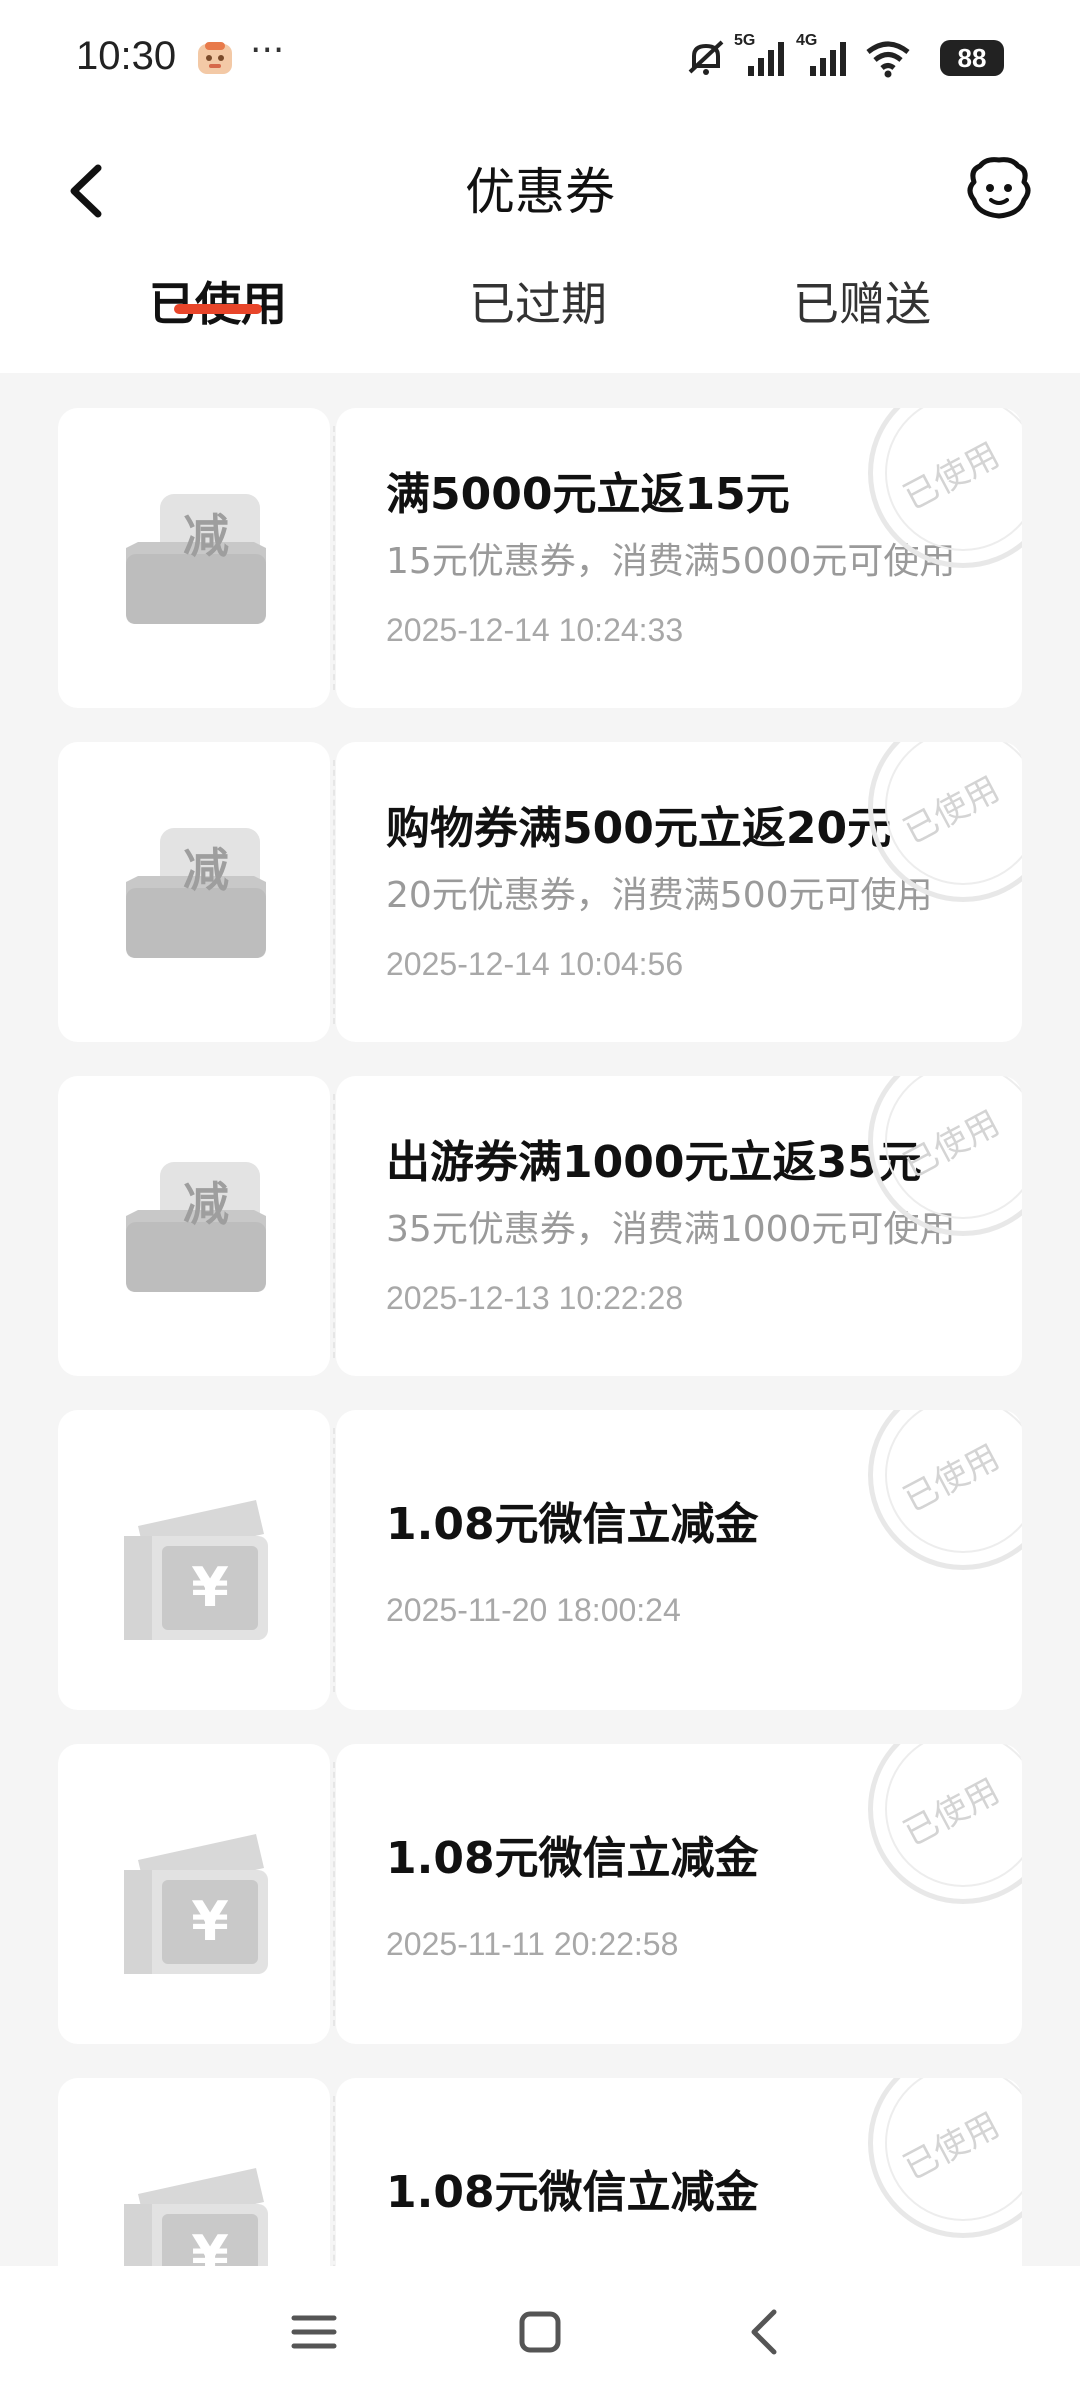  What do you see at coordinates (972, 58) in the screenshot?
I see `battery-indicator: 88` at bounding box center [972, 58].